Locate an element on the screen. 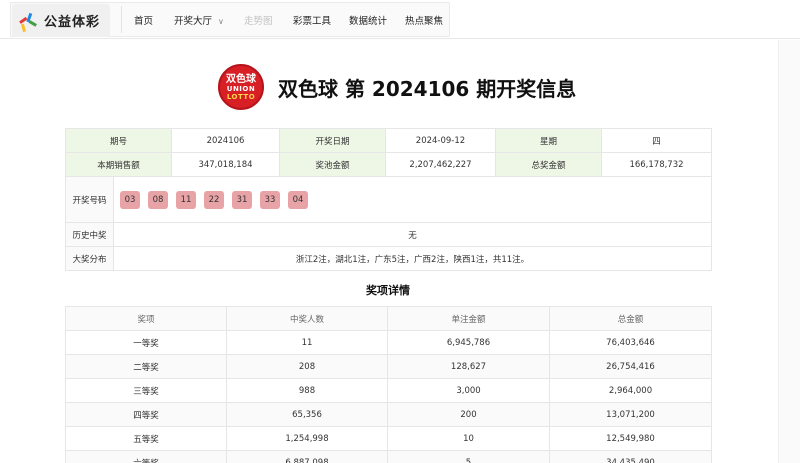 The height and width of the screenshot is (463, 800). nav-item-stats: 数据统计 is located at coordinates (368, 20).